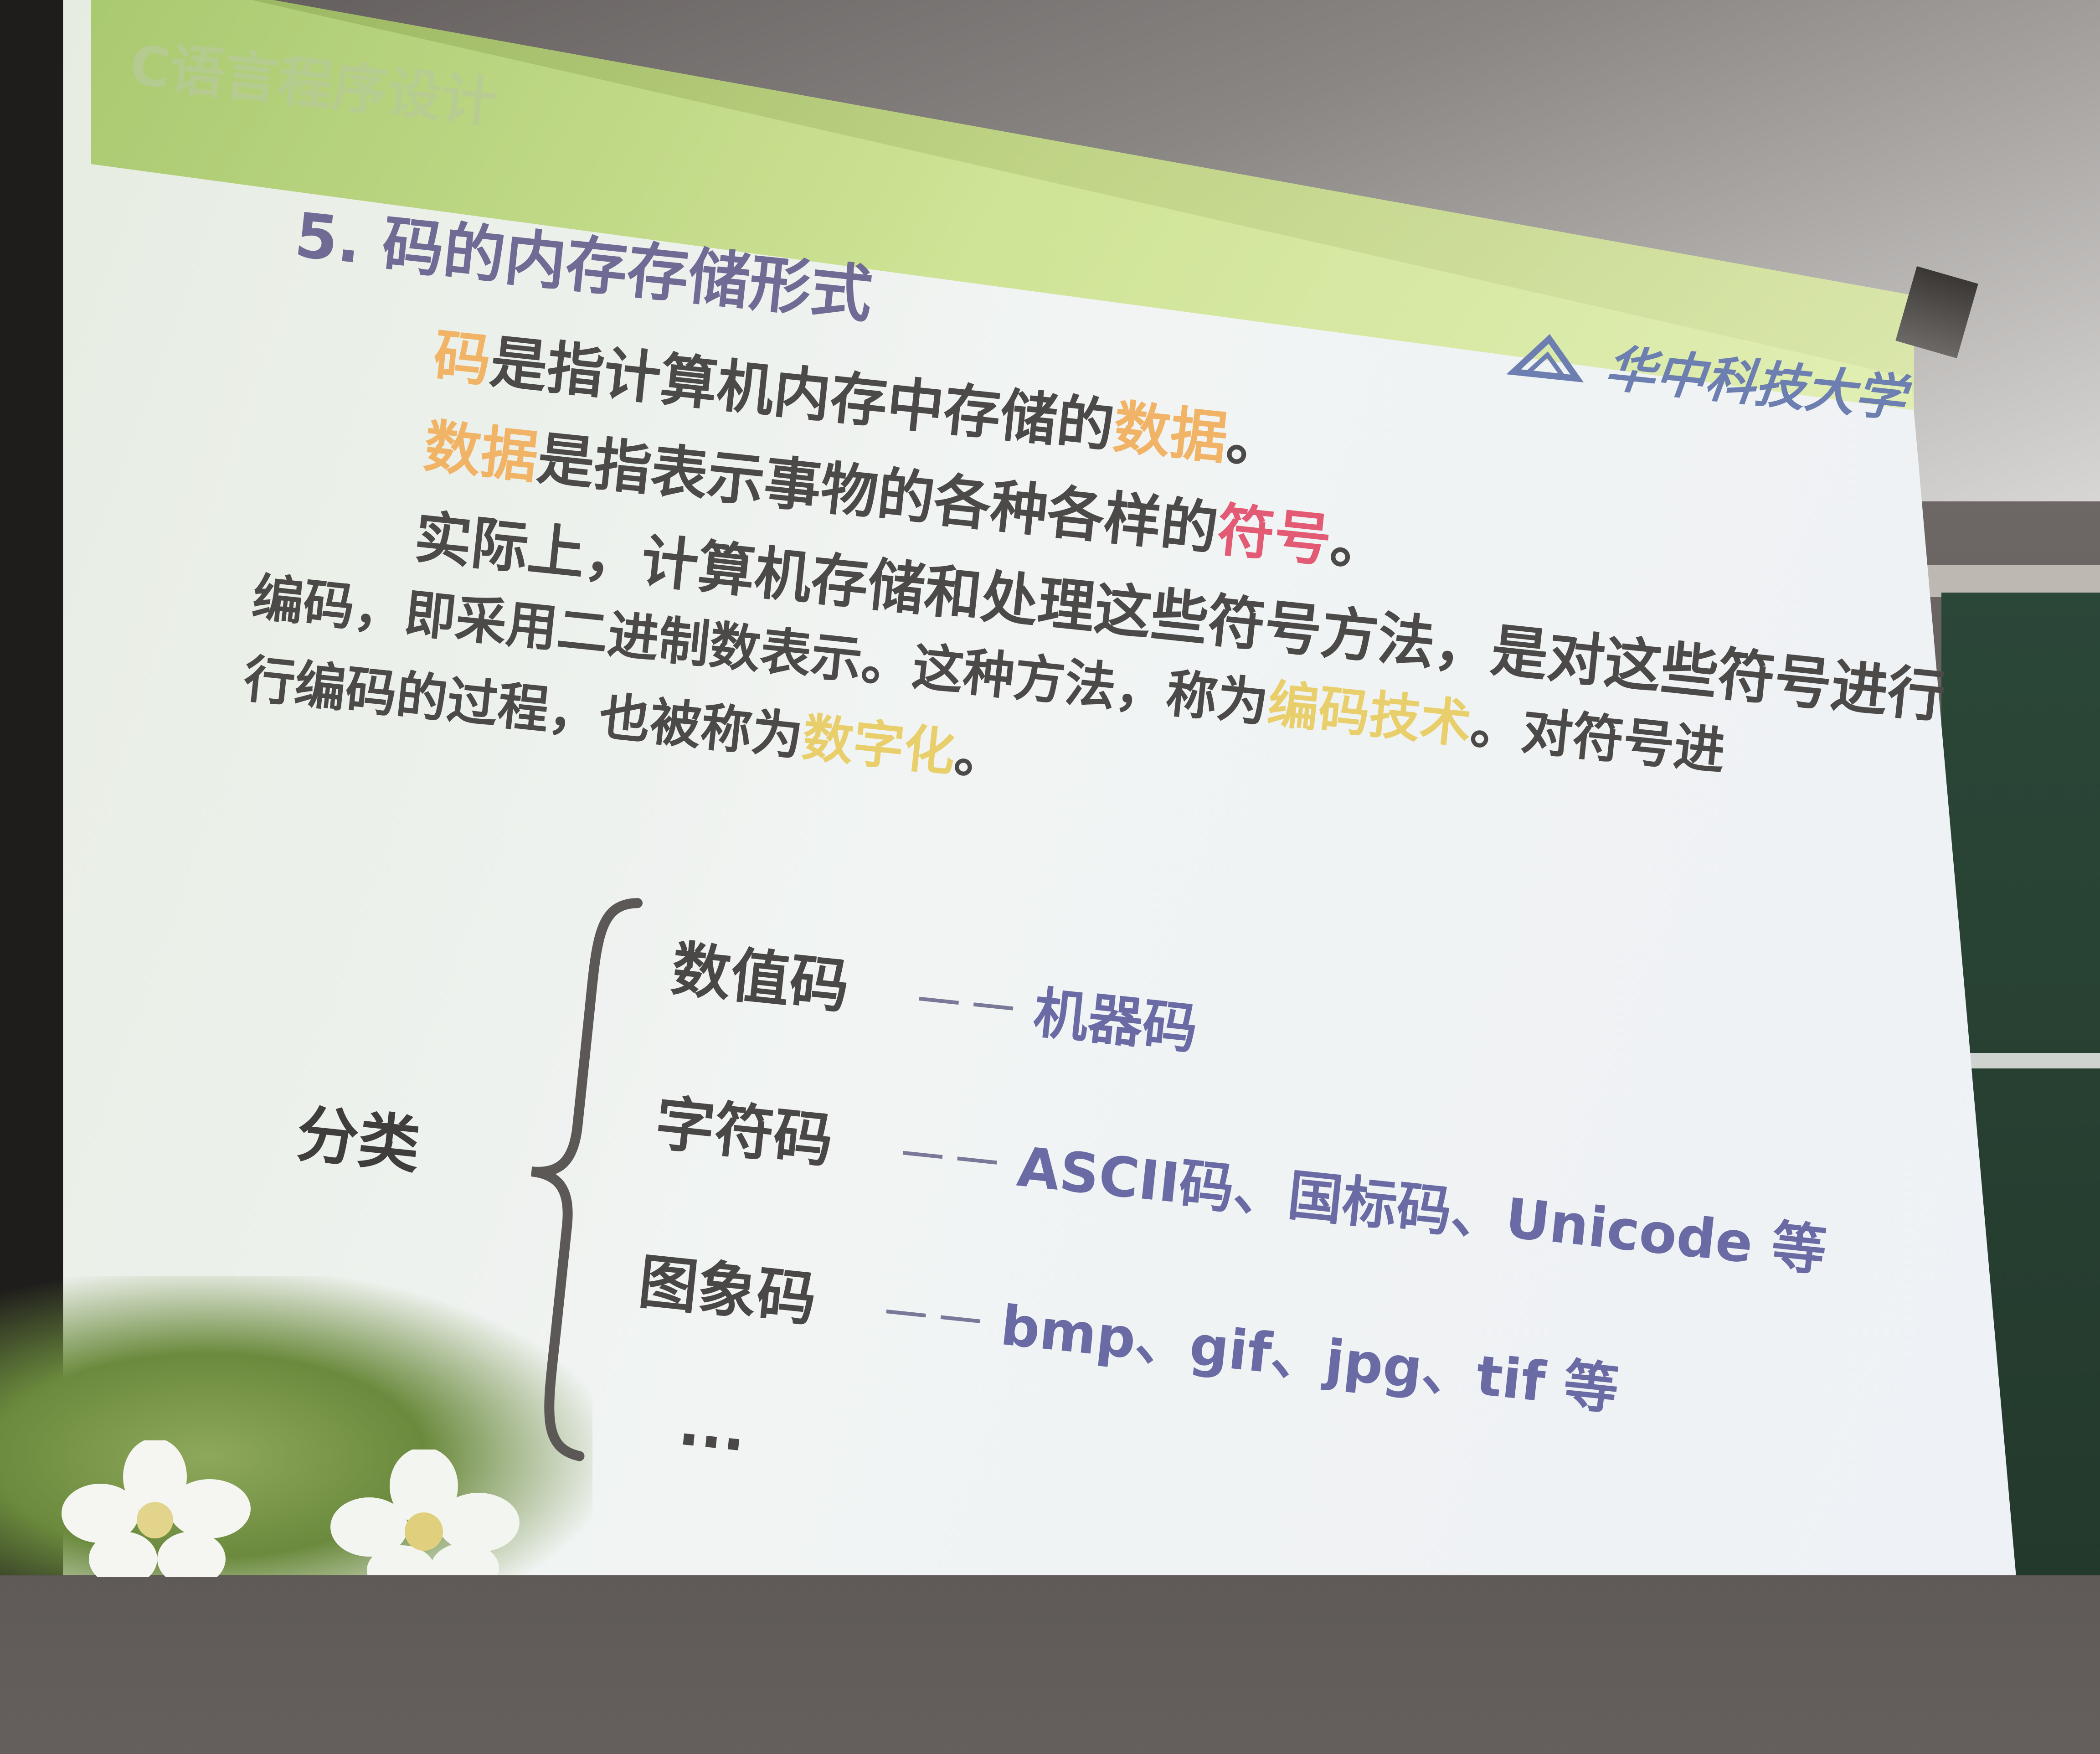 Image resolution: width=2100 pixels, height=1754 pixels. I want to click on classification-item-description: bmp、gif、jpg、tif 等, so click(1310, 1358).